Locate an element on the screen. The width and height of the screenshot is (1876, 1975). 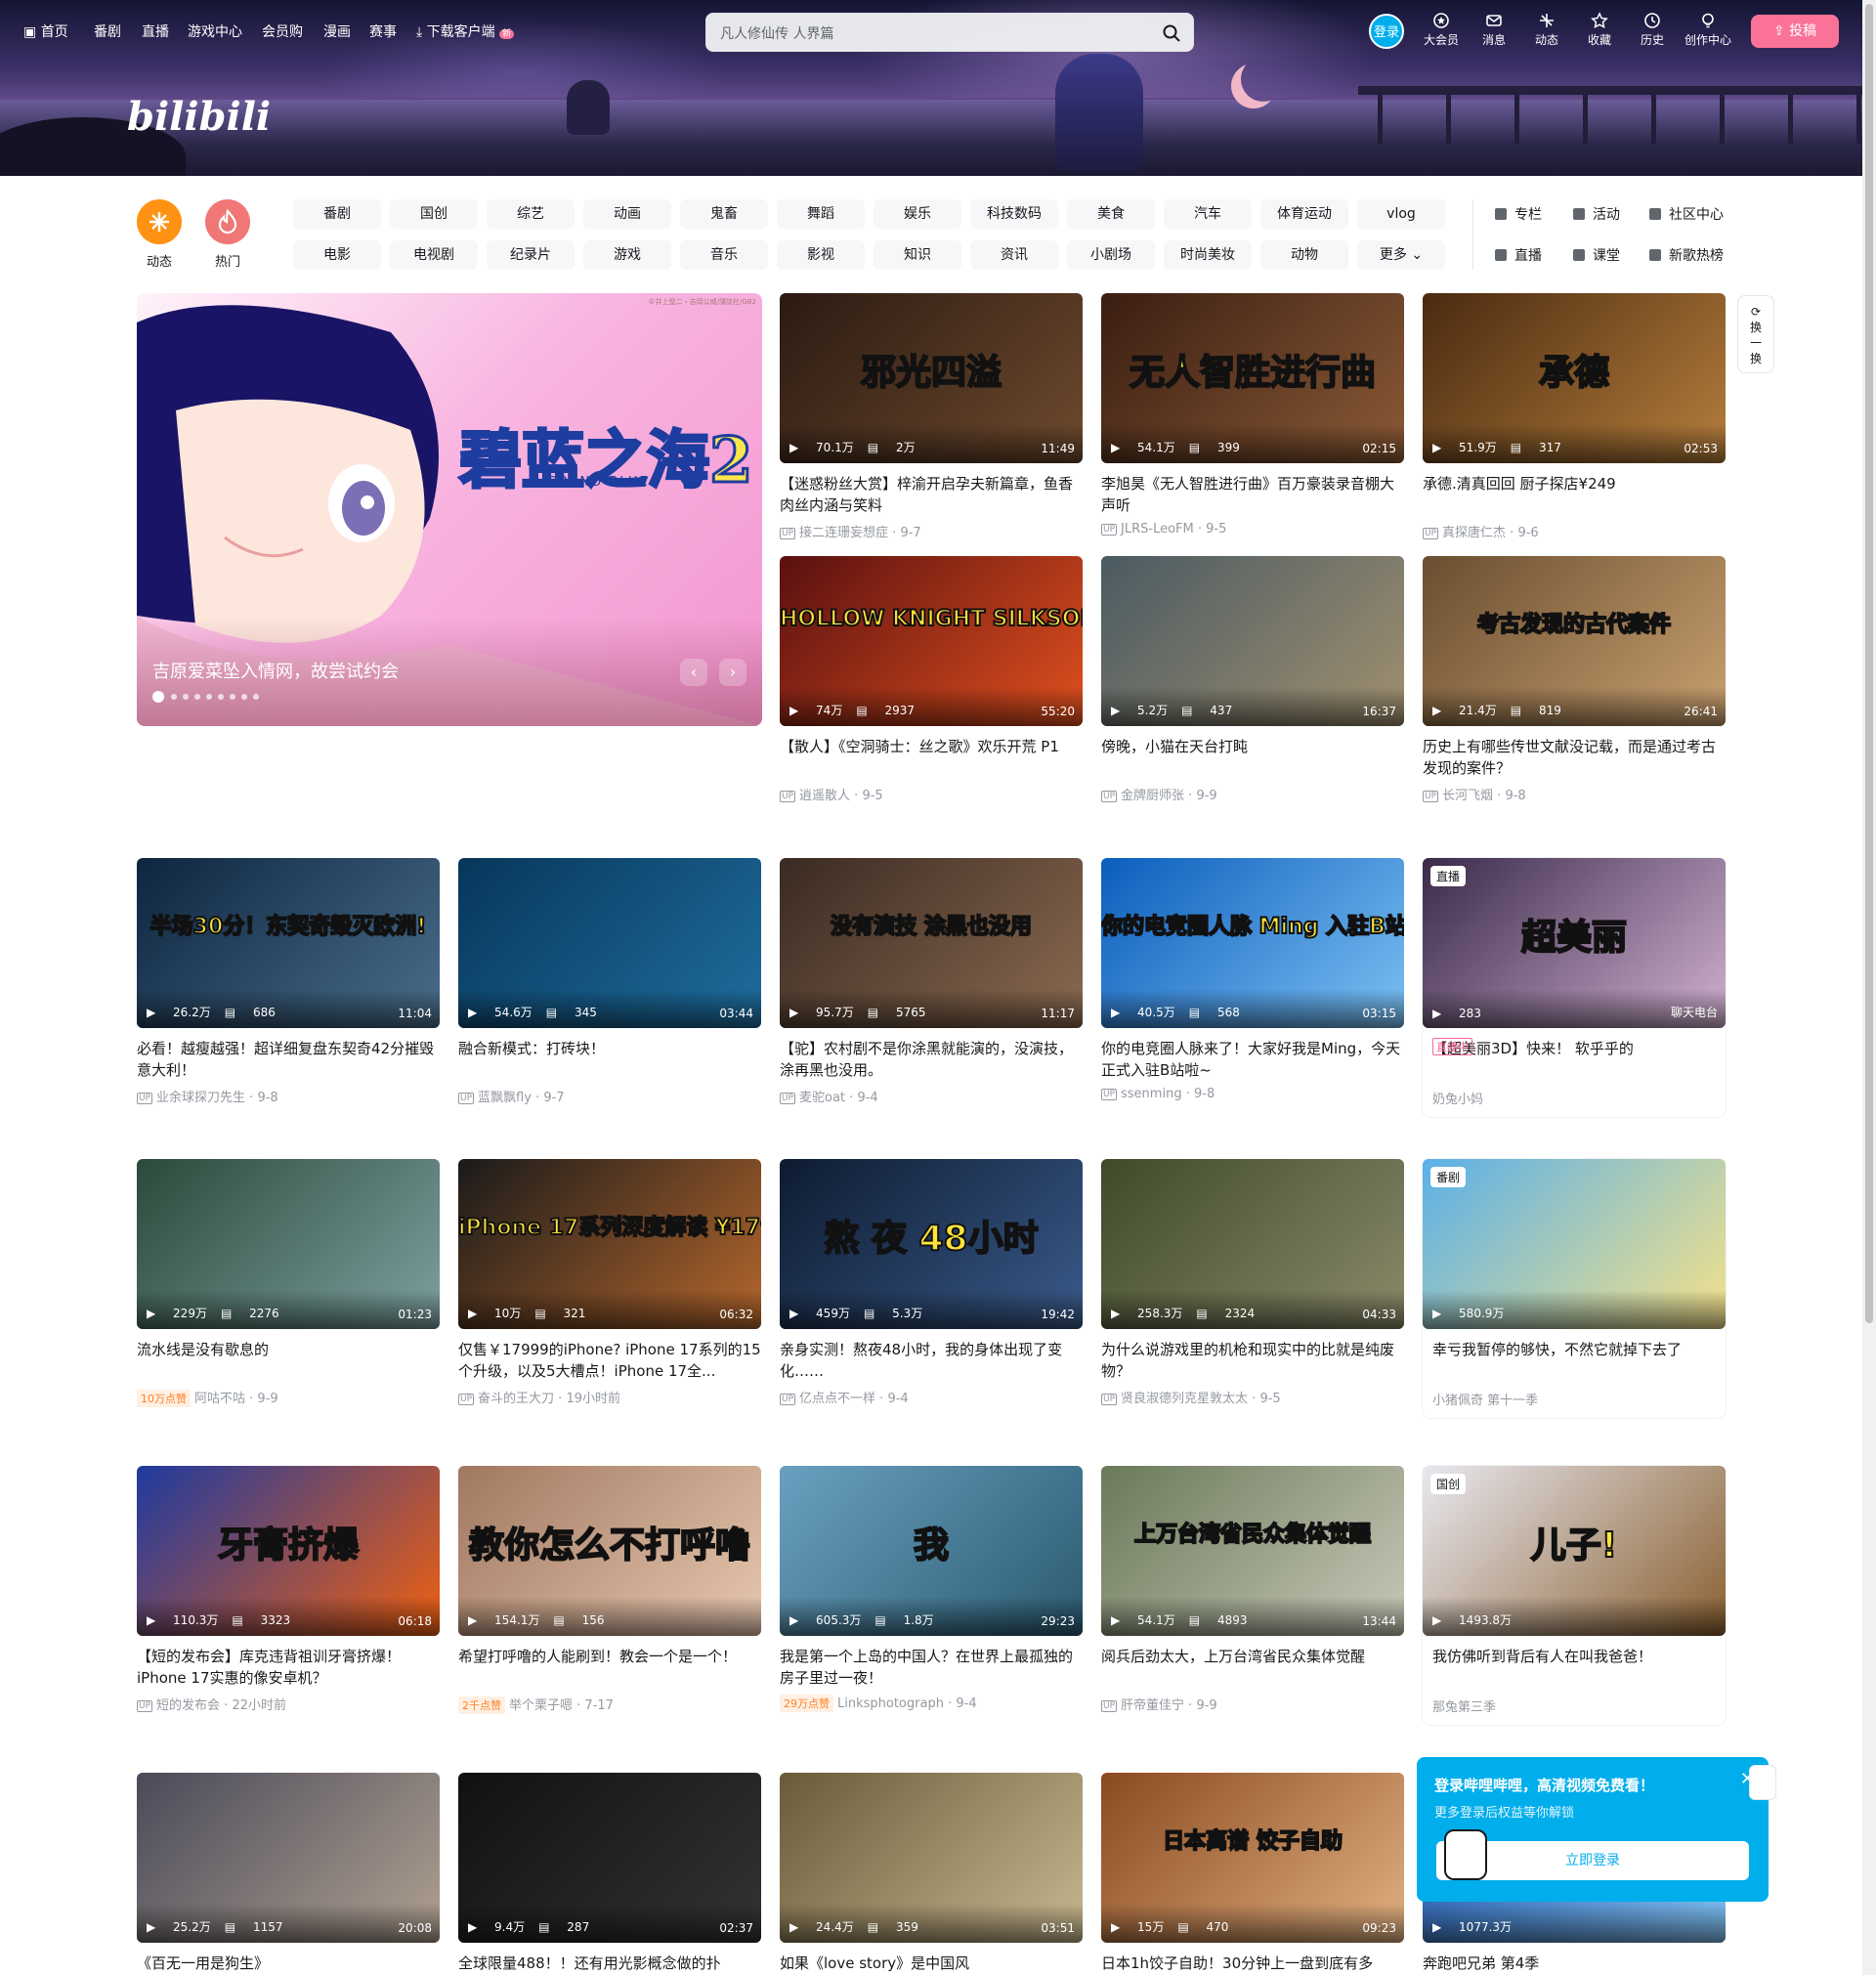
video-thumbnail: HOLLOW KNIGHT SILKSONG ▶ 74万 ▤ 2937 55:20 is located at coordinates (931, 641).